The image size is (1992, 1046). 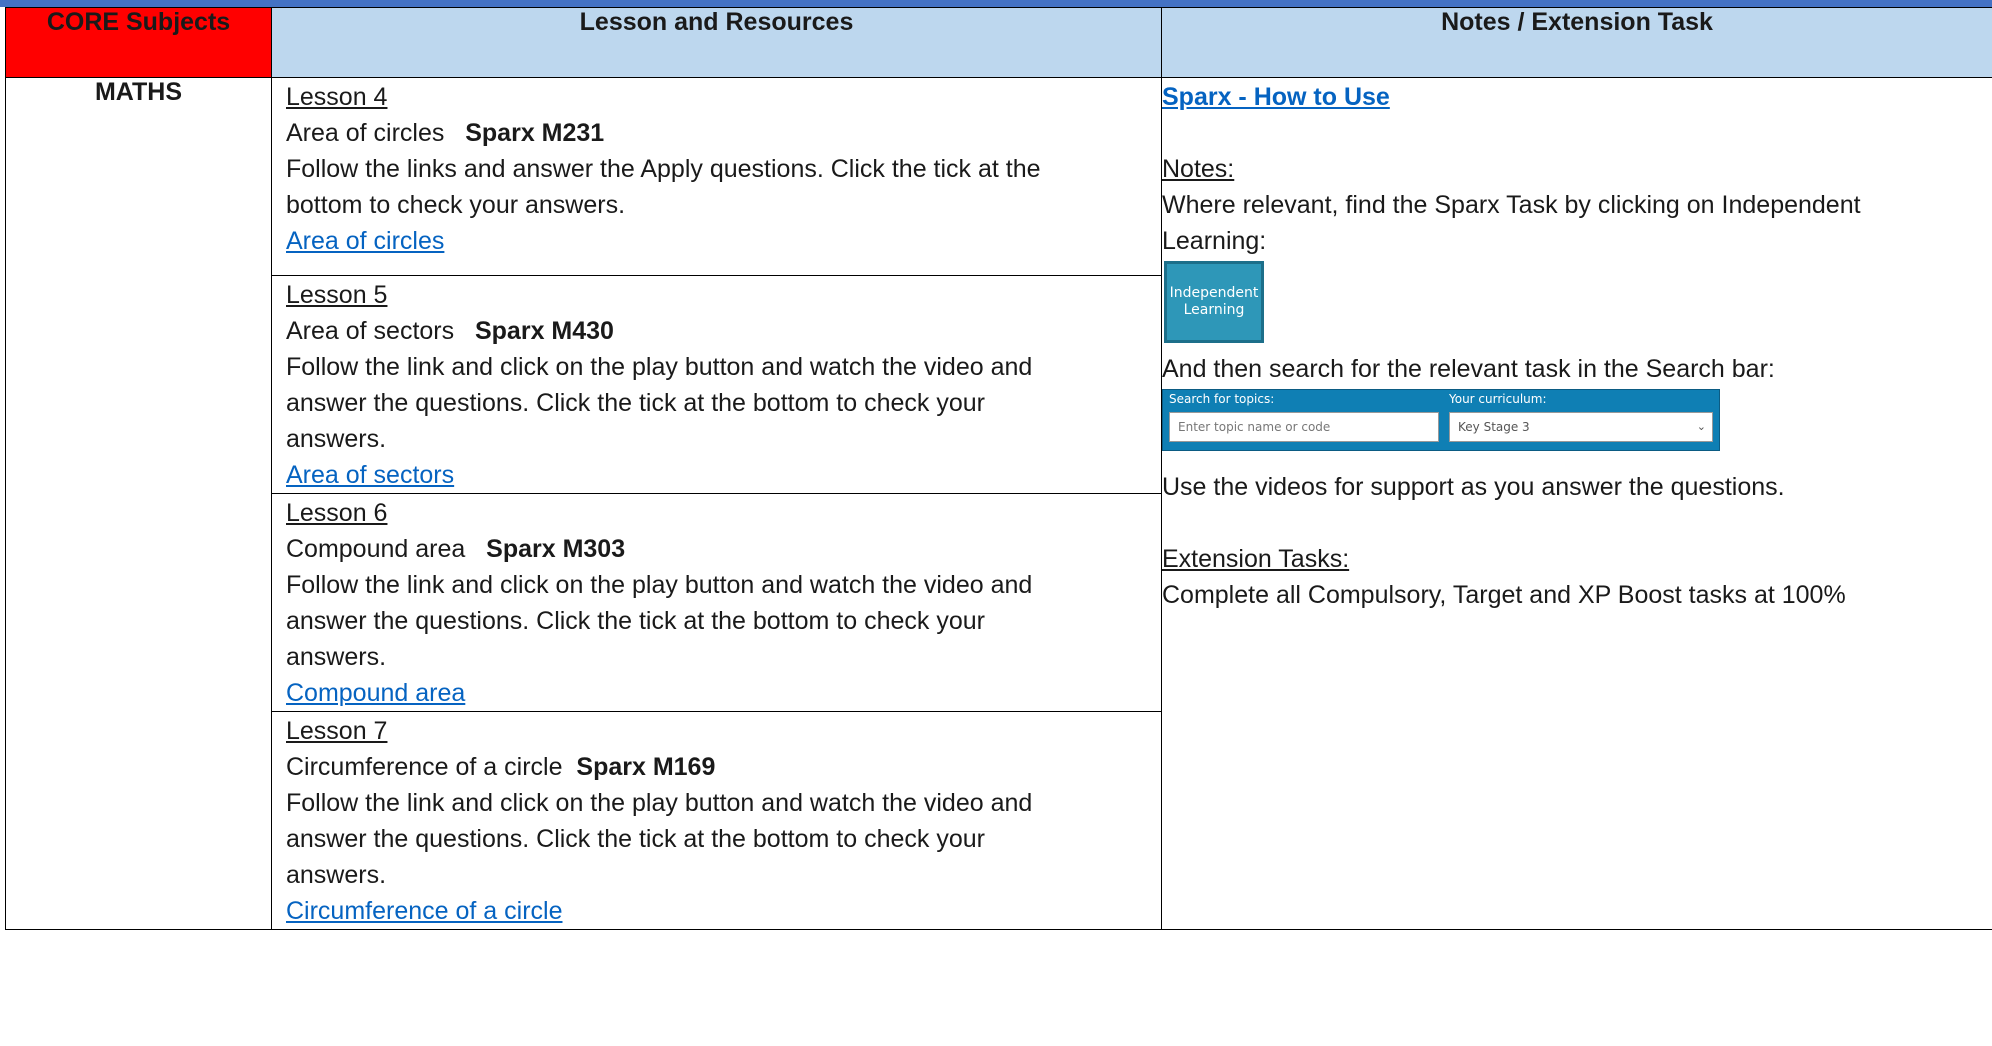 What do you see at coordinates (716, 42) in the screenshot?
I see `header-lesson-resources: Lesson and Resources` at bounding box center [716, 42].